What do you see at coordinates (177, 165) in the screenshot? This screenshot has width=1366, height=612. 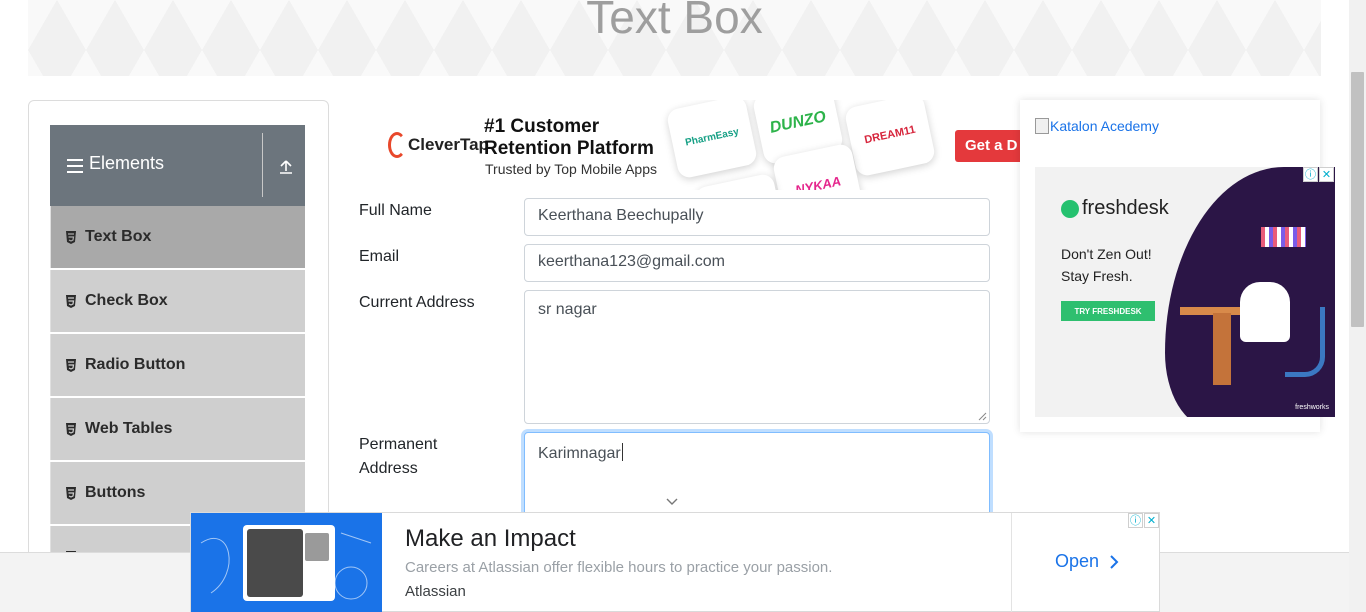 I see `elements-group-header: Elements` at bounding box center [177, 165].